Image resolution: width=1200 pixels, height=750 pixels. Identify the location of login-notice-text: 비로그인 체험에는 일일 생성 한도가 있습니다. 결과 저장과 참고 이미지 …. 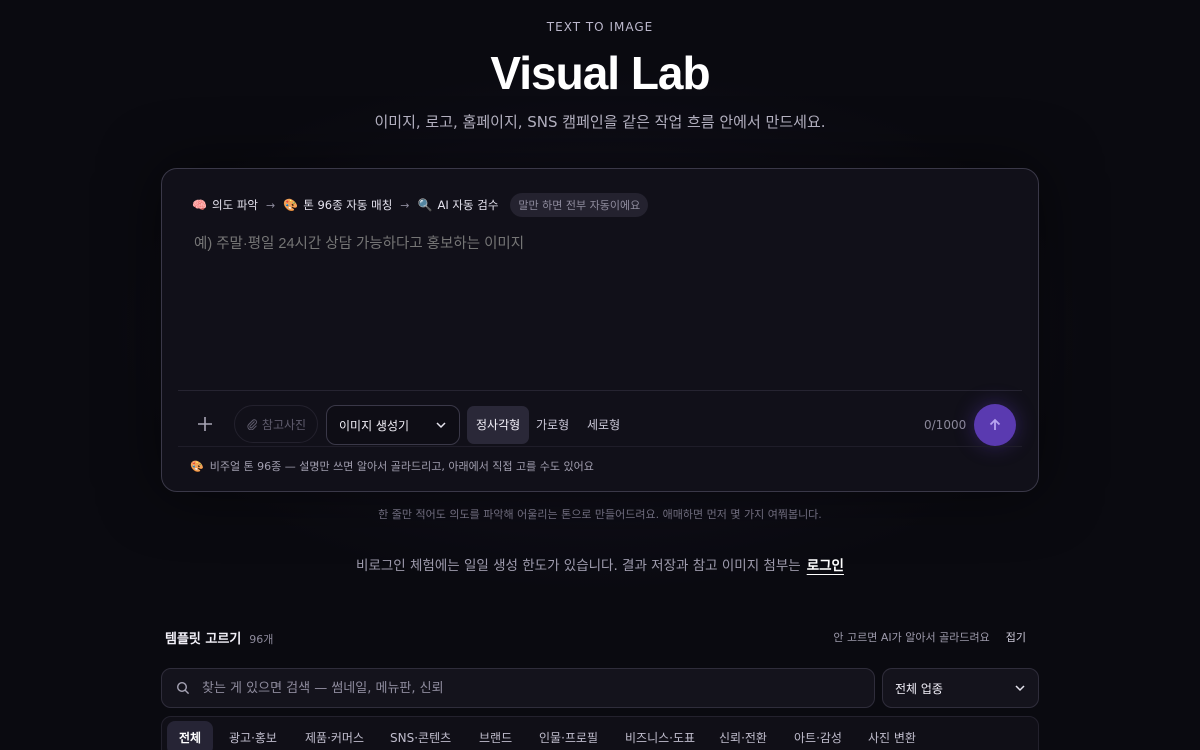
(578, 566).